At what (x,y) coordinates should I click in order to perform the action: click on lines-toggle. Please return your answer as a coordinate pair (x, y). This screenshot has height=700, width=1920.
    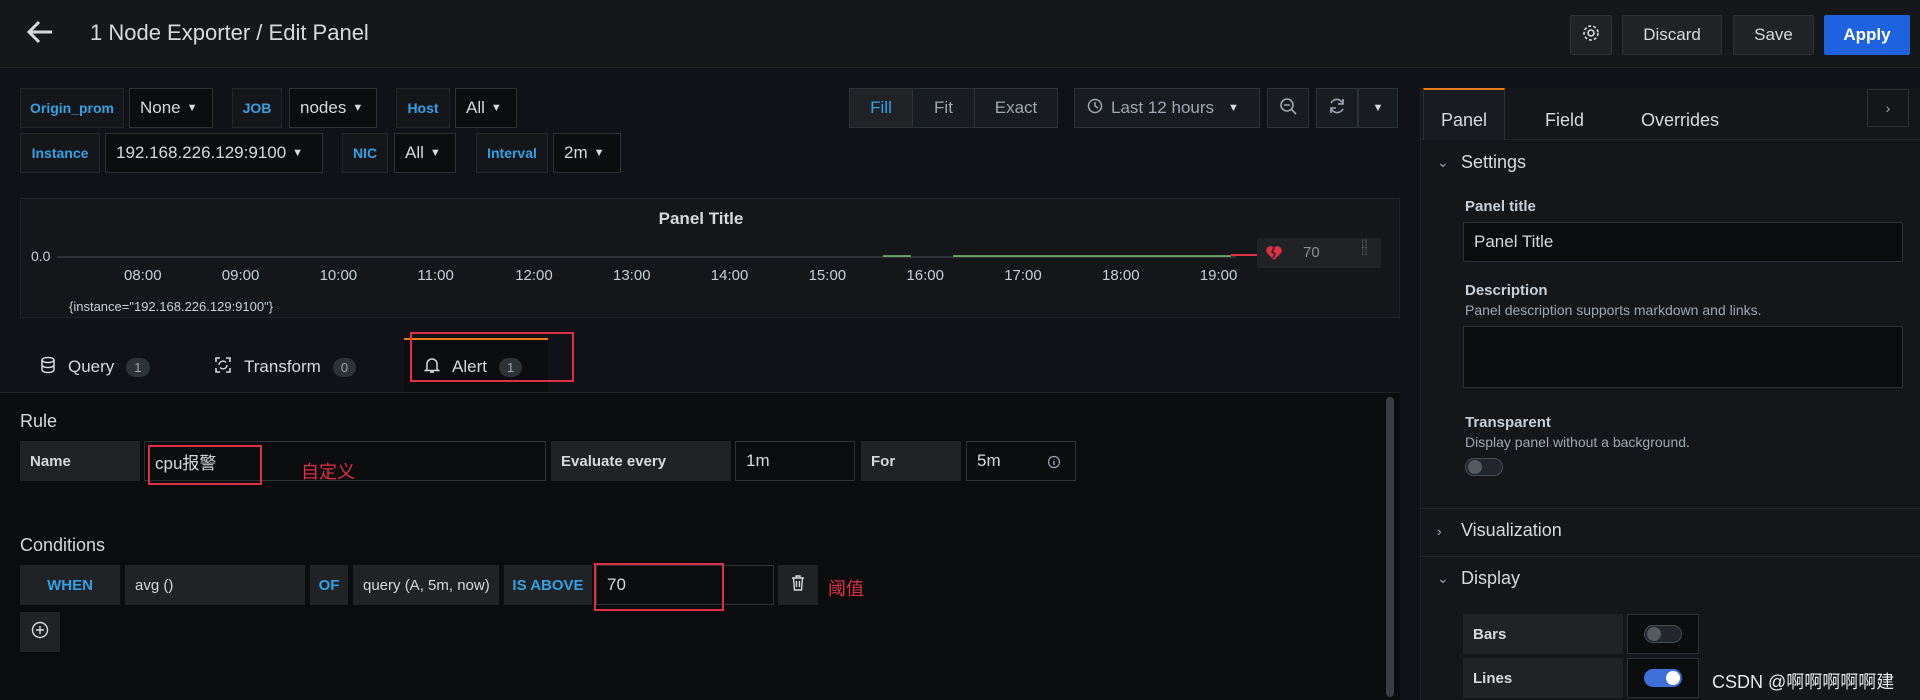
    Looking at the image, I should click on (1663, 678).